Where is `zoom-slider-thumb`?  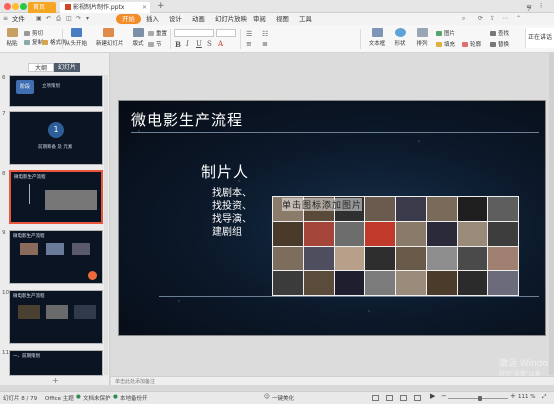 zoom-slider-thumb is located at coordinates (480, 398).